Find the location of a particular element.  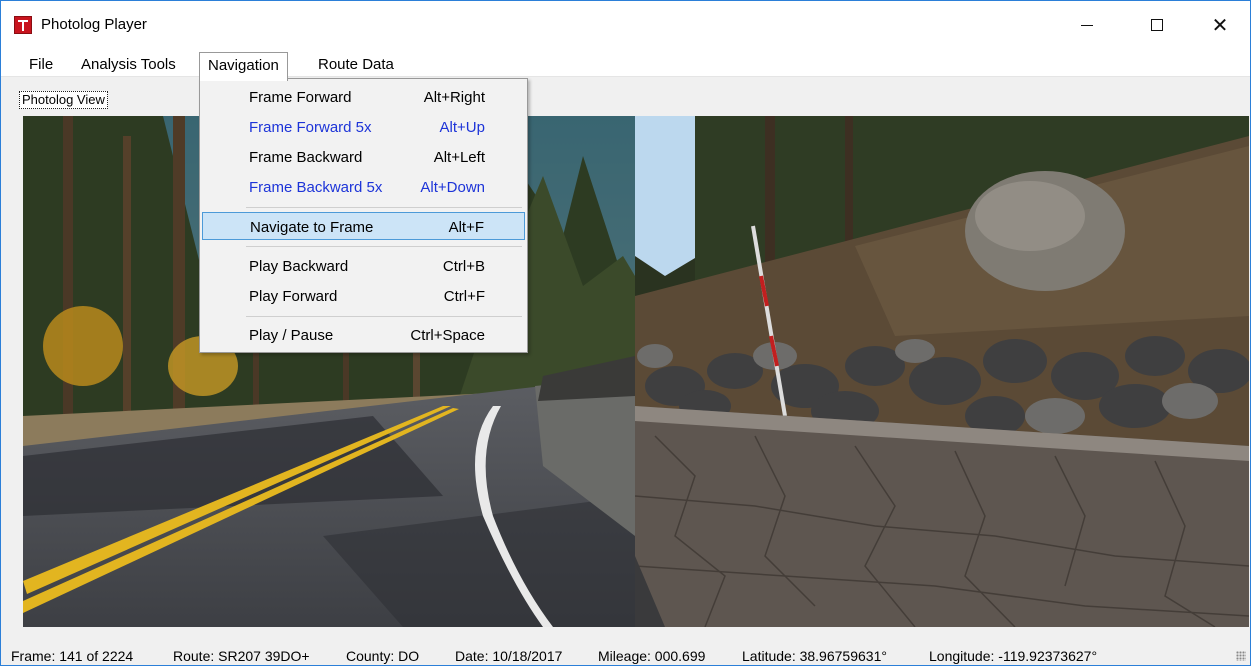

menu-item-play-forward: Play Forward Ctrl+F is located at coordinates (363, 296).